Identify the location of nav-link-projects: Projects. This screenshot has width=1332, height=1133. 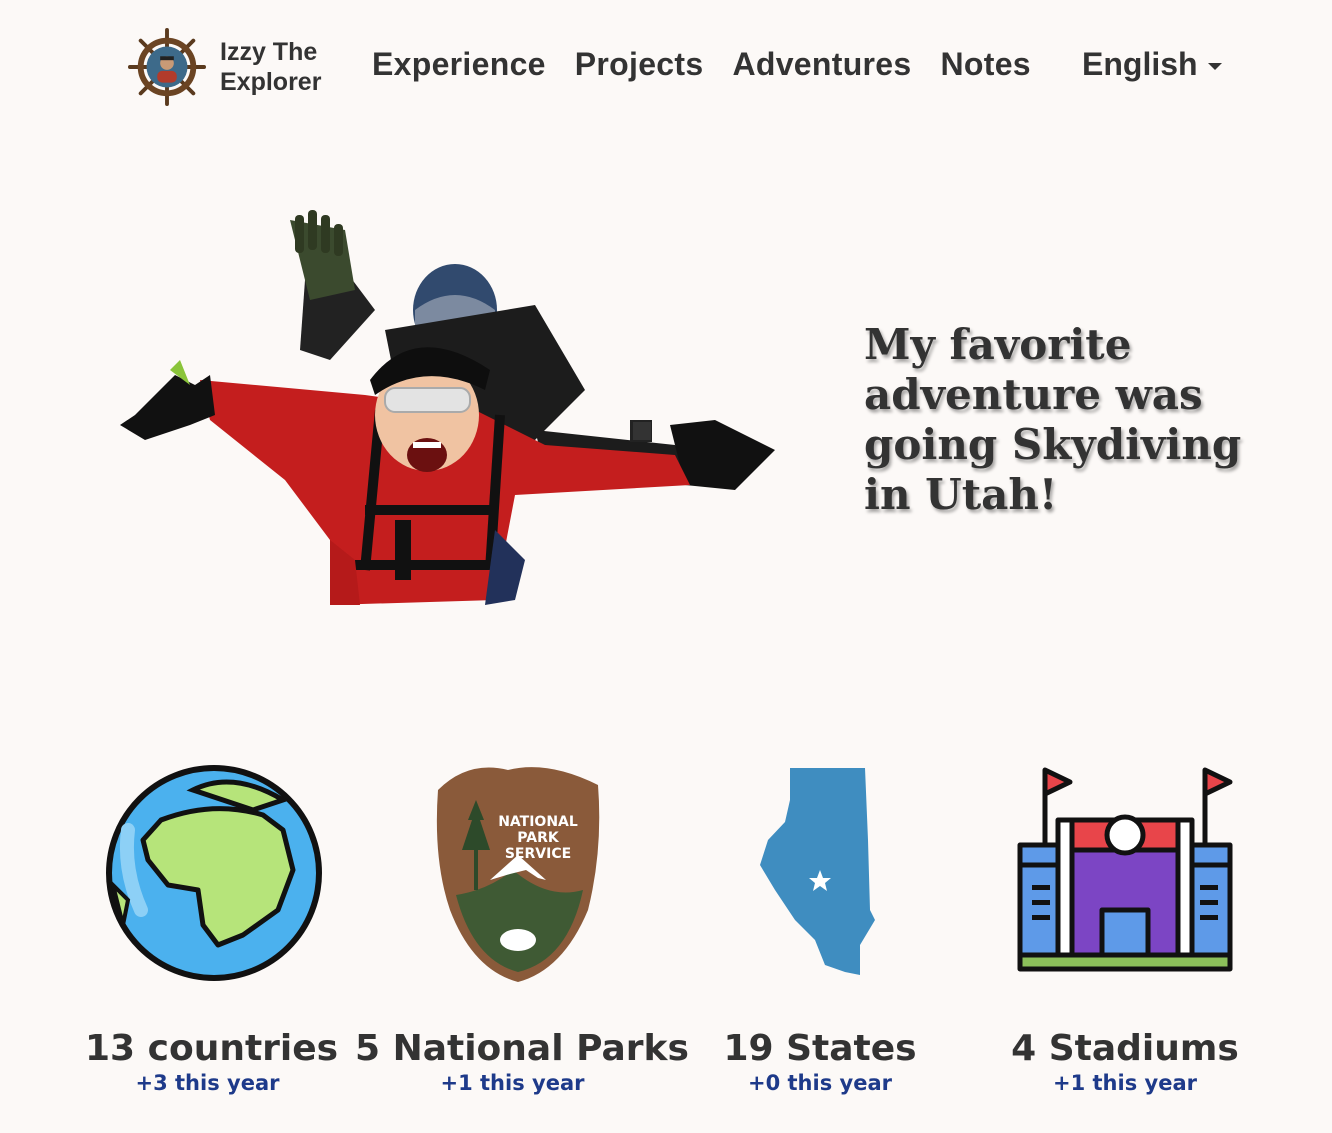
(639, 64).